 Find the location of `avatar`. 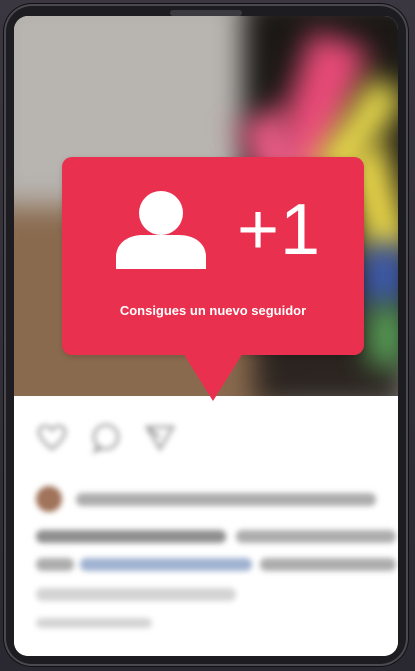

avatar is located at coordinates (49, 499).